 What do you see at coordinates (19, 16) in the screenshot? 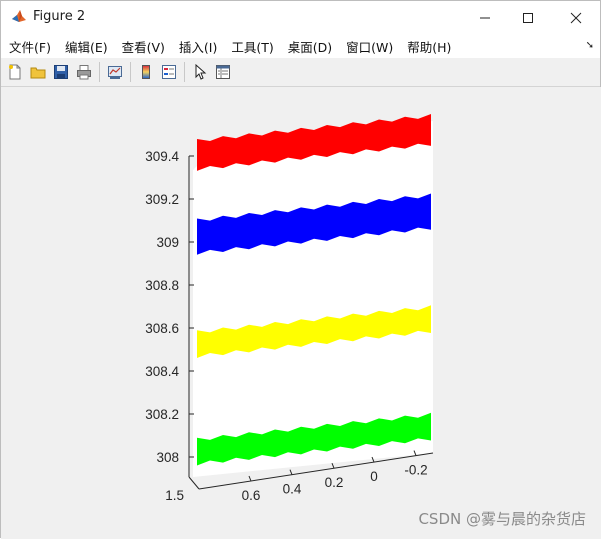
I see `matlab-logo-icon` at bounding box center [19, 16].